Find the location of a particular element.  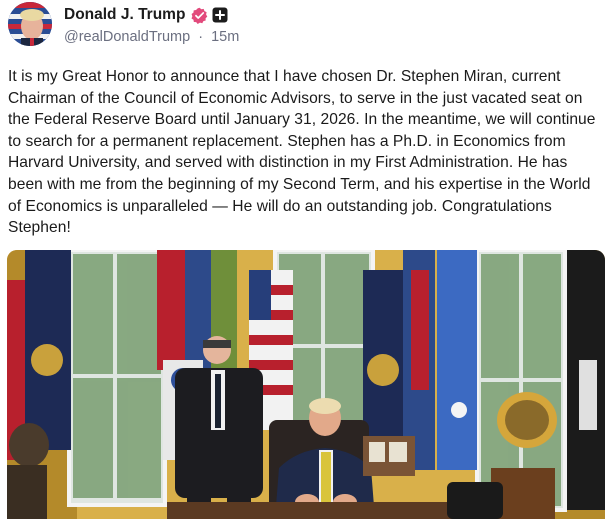

author-row: Donald J. Trump is located at coordinates (146, 15).